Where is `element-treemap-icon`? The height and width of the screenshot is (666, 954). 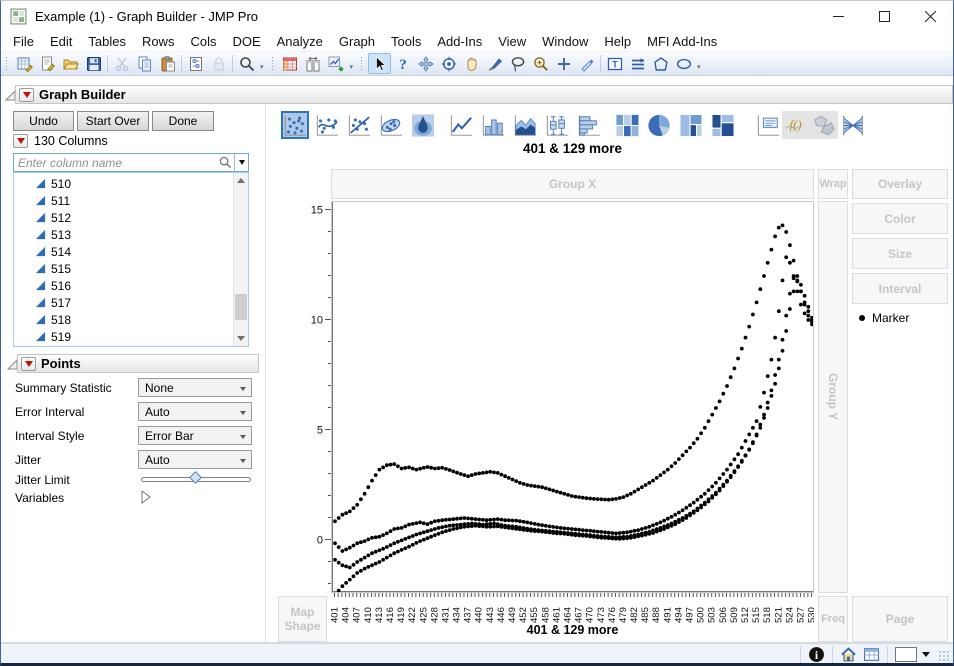
element-treemap-icon is located at coordinates (691, 125).